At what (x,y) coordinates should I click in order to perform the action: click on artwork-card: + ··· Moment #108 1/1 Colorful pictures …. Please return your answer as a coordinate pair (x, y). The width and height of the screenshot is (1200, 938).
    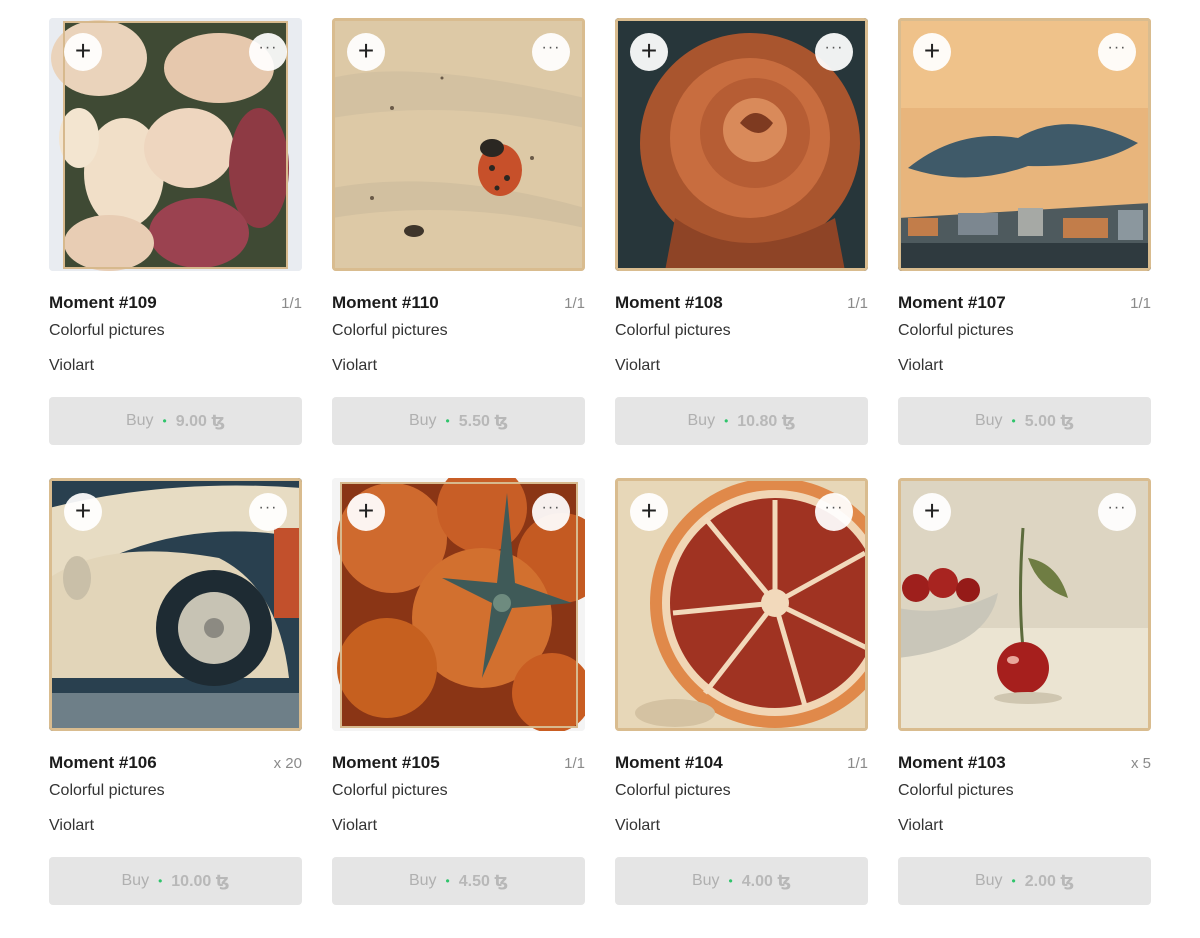
    Looking at the image, I should click on (741, 248).